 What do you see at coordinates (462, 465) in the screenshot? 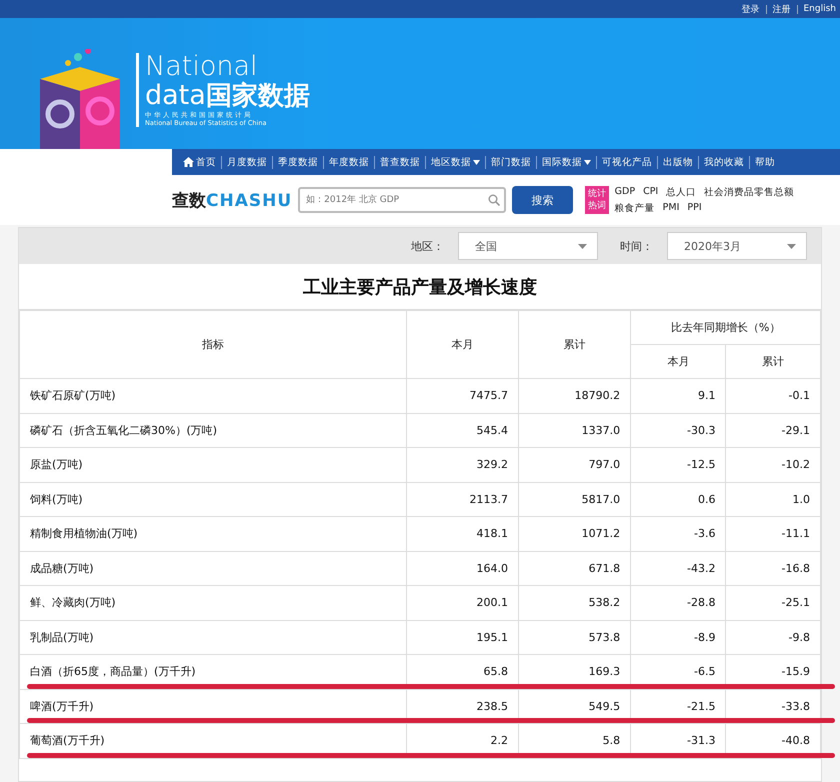
I see `table-cell: 329.2` at bounding box center [462, 465].